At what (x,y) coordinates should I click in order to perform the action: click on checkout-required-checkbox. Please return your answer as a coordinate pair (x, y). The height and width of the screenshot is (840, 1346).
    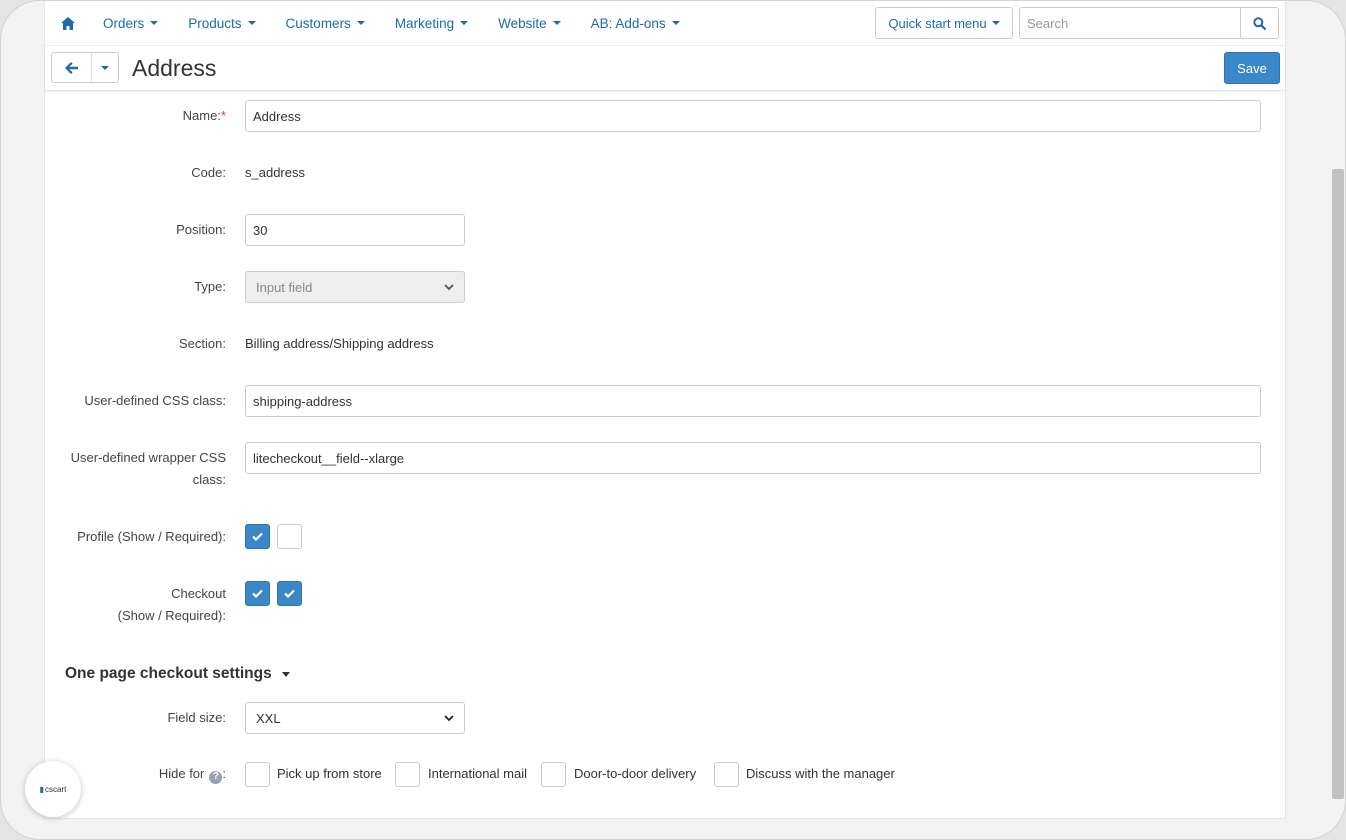
    Looking at the image, I should click on (289, 593).